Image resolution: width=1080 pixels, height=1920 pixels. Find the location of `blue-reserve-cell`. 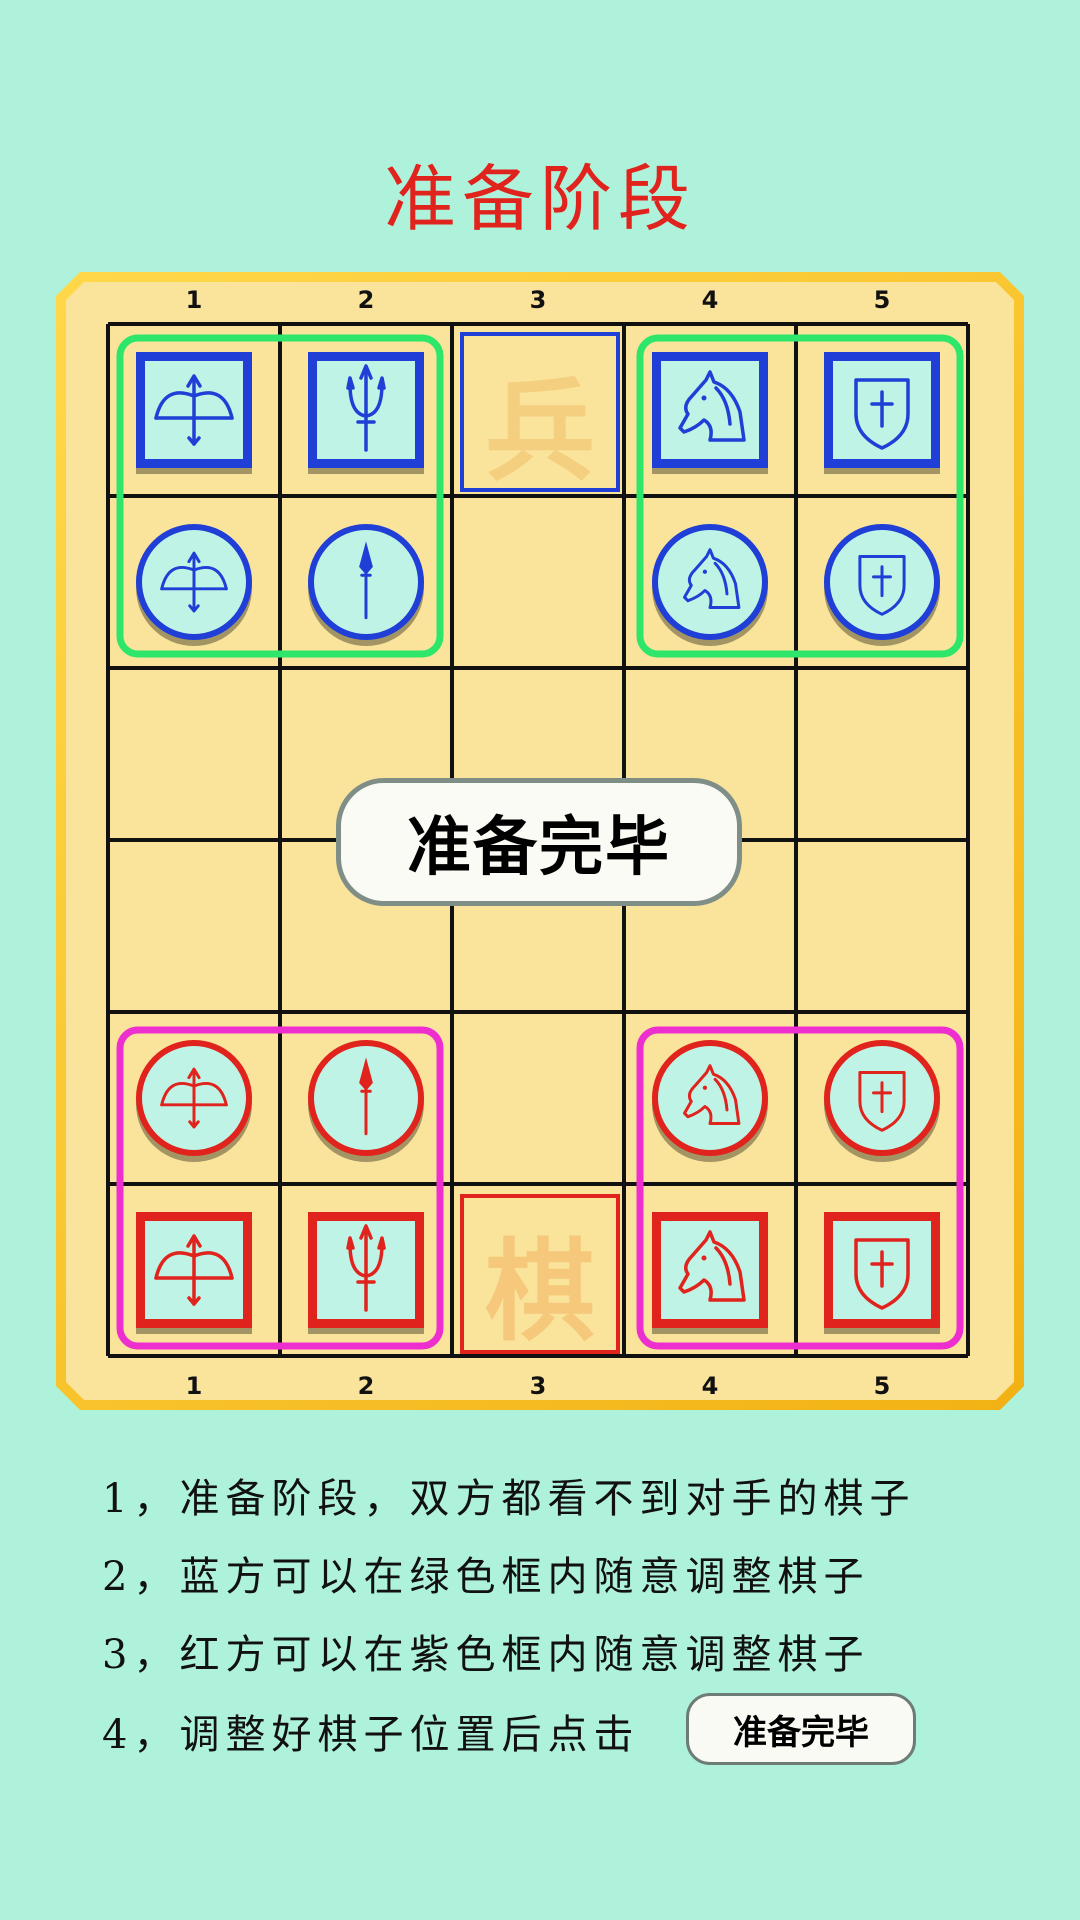

blue-reserve-cell is located at coordinates (540, 412).